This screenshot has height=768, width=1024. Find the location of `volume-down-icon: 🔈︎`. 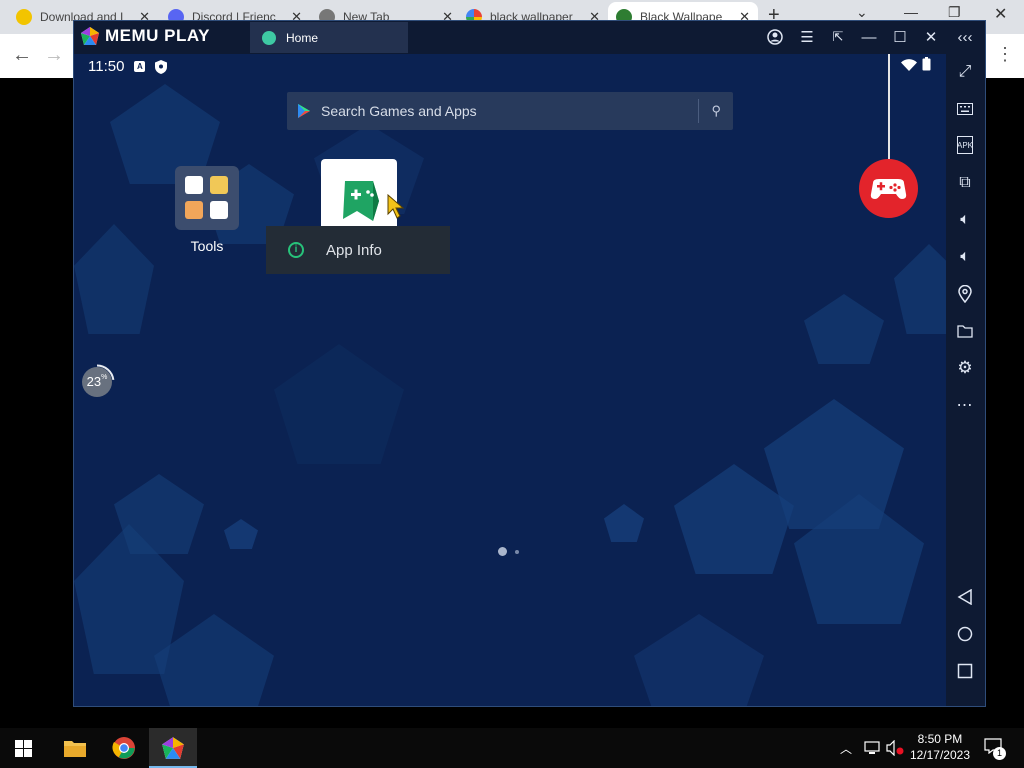

volume-down-icon: 🔈︎ is located at coordinates (965, 257).